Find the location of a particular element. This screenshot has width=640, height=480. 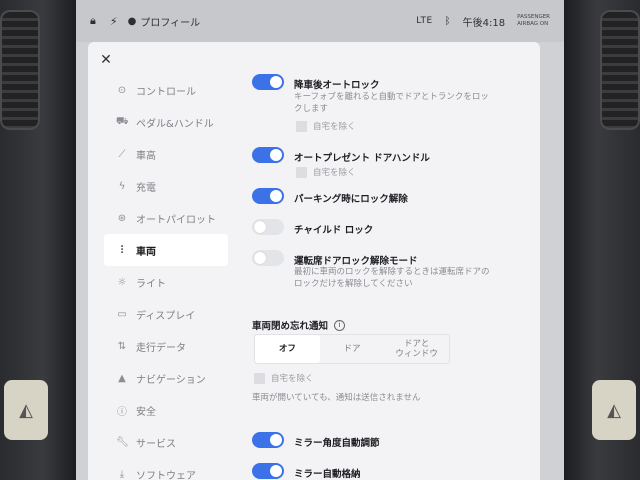

clock: 午後4:18 is located at coordinates (484, 23).